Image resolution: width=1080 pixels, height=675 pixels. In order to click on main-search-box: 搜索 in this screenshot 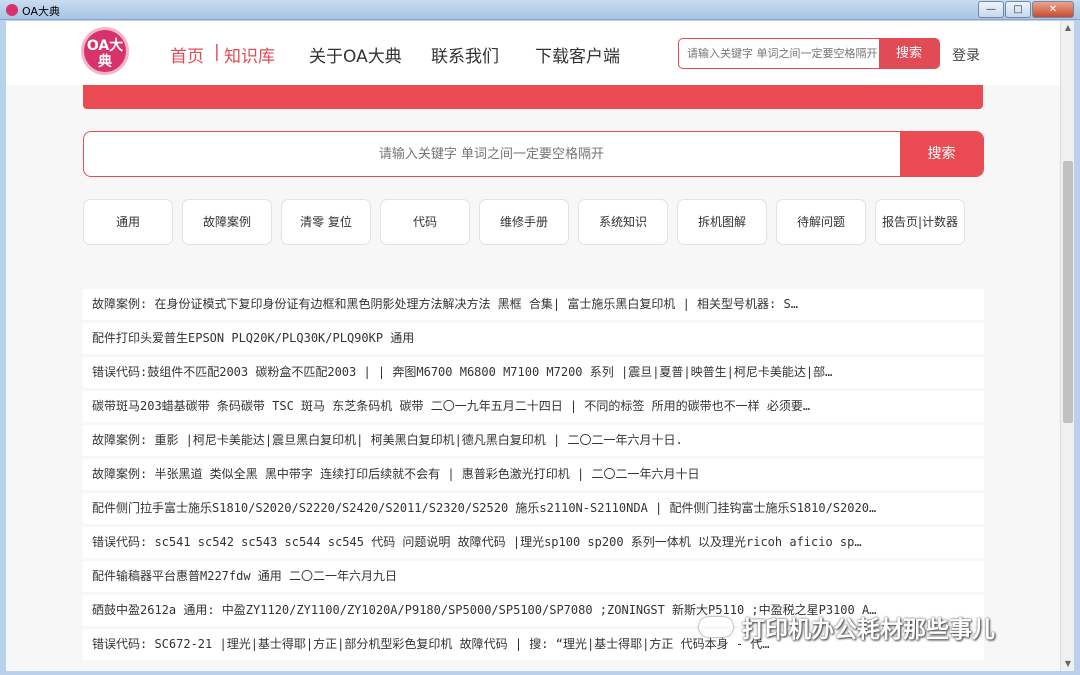, I will do `click(533, 154)`.